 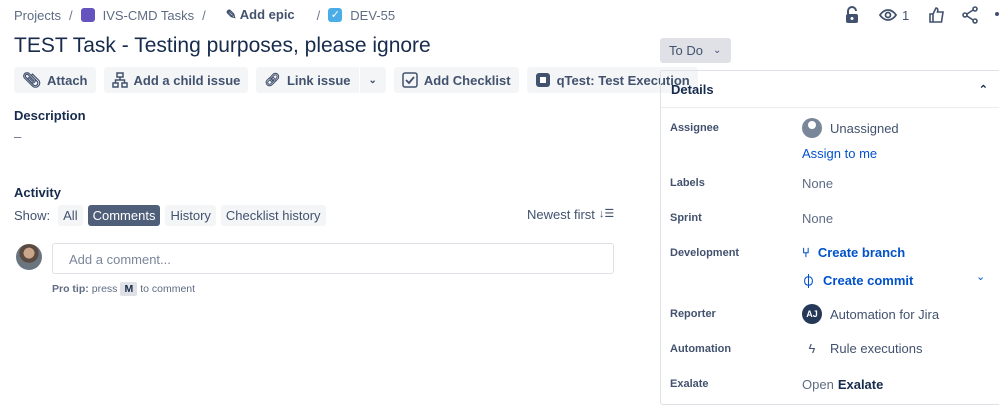 What do you see at coordinates (32, 215) in the screenshot?
I see `show-label: Show:` at bounding box center [32, 215].